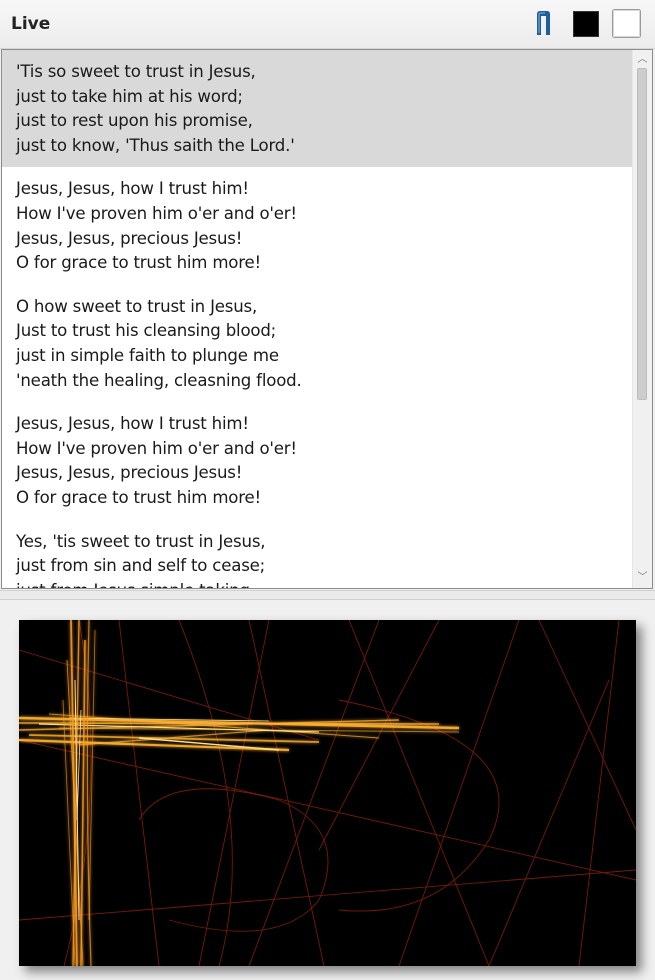  Describe the element at coordinates (137, 306) in the screenshot. I see `verse-line: O how sweet to trust in Jesus,` at that location.